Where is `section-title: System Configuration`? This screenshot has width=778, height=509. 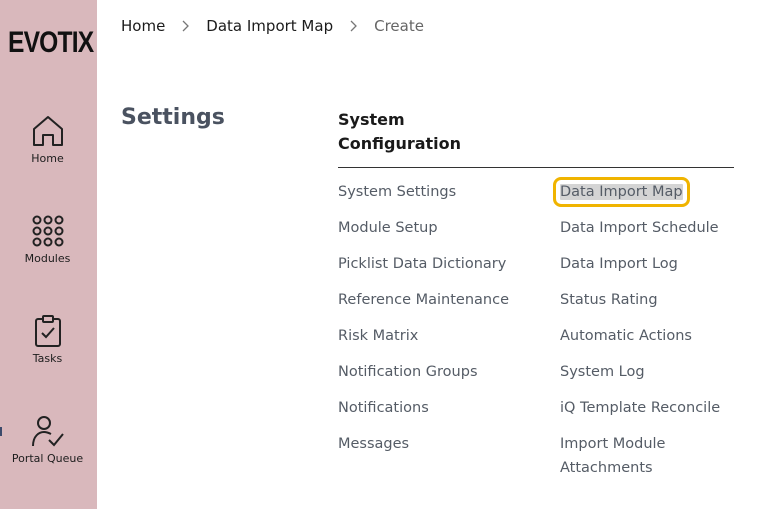 section-title: System Configuration is located at coordinates (400, 131).